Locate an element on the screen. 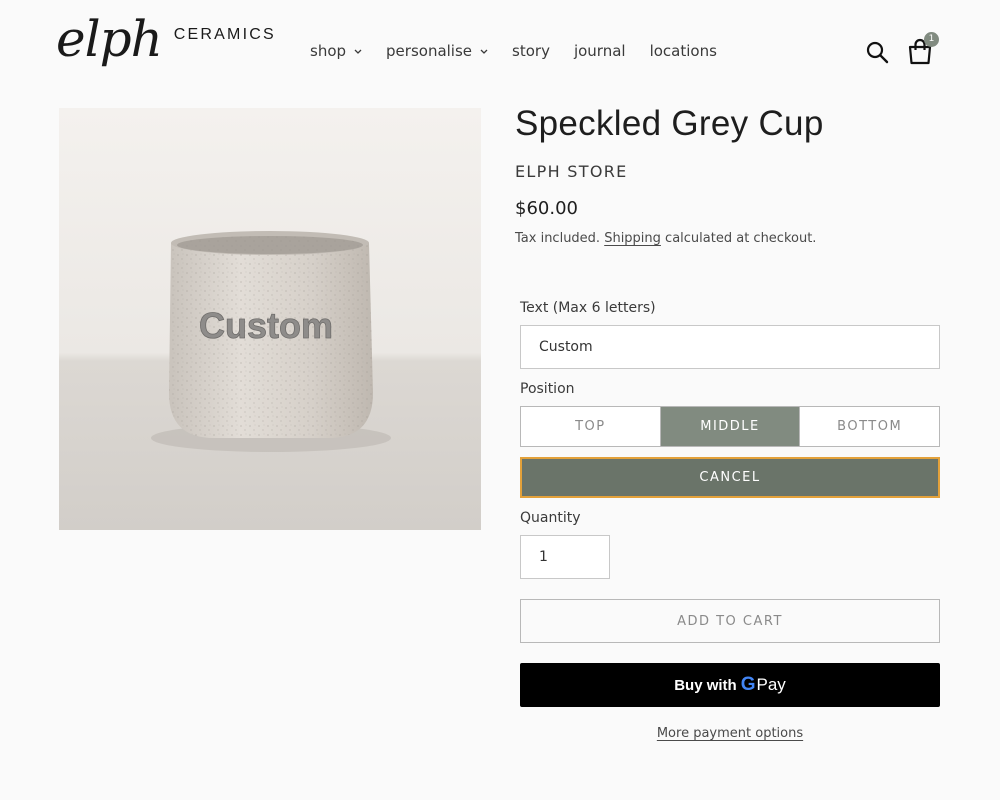 This screenshot has width=1000, height=800. more-payment-options: More payment options is located at coordinates (730, 733).